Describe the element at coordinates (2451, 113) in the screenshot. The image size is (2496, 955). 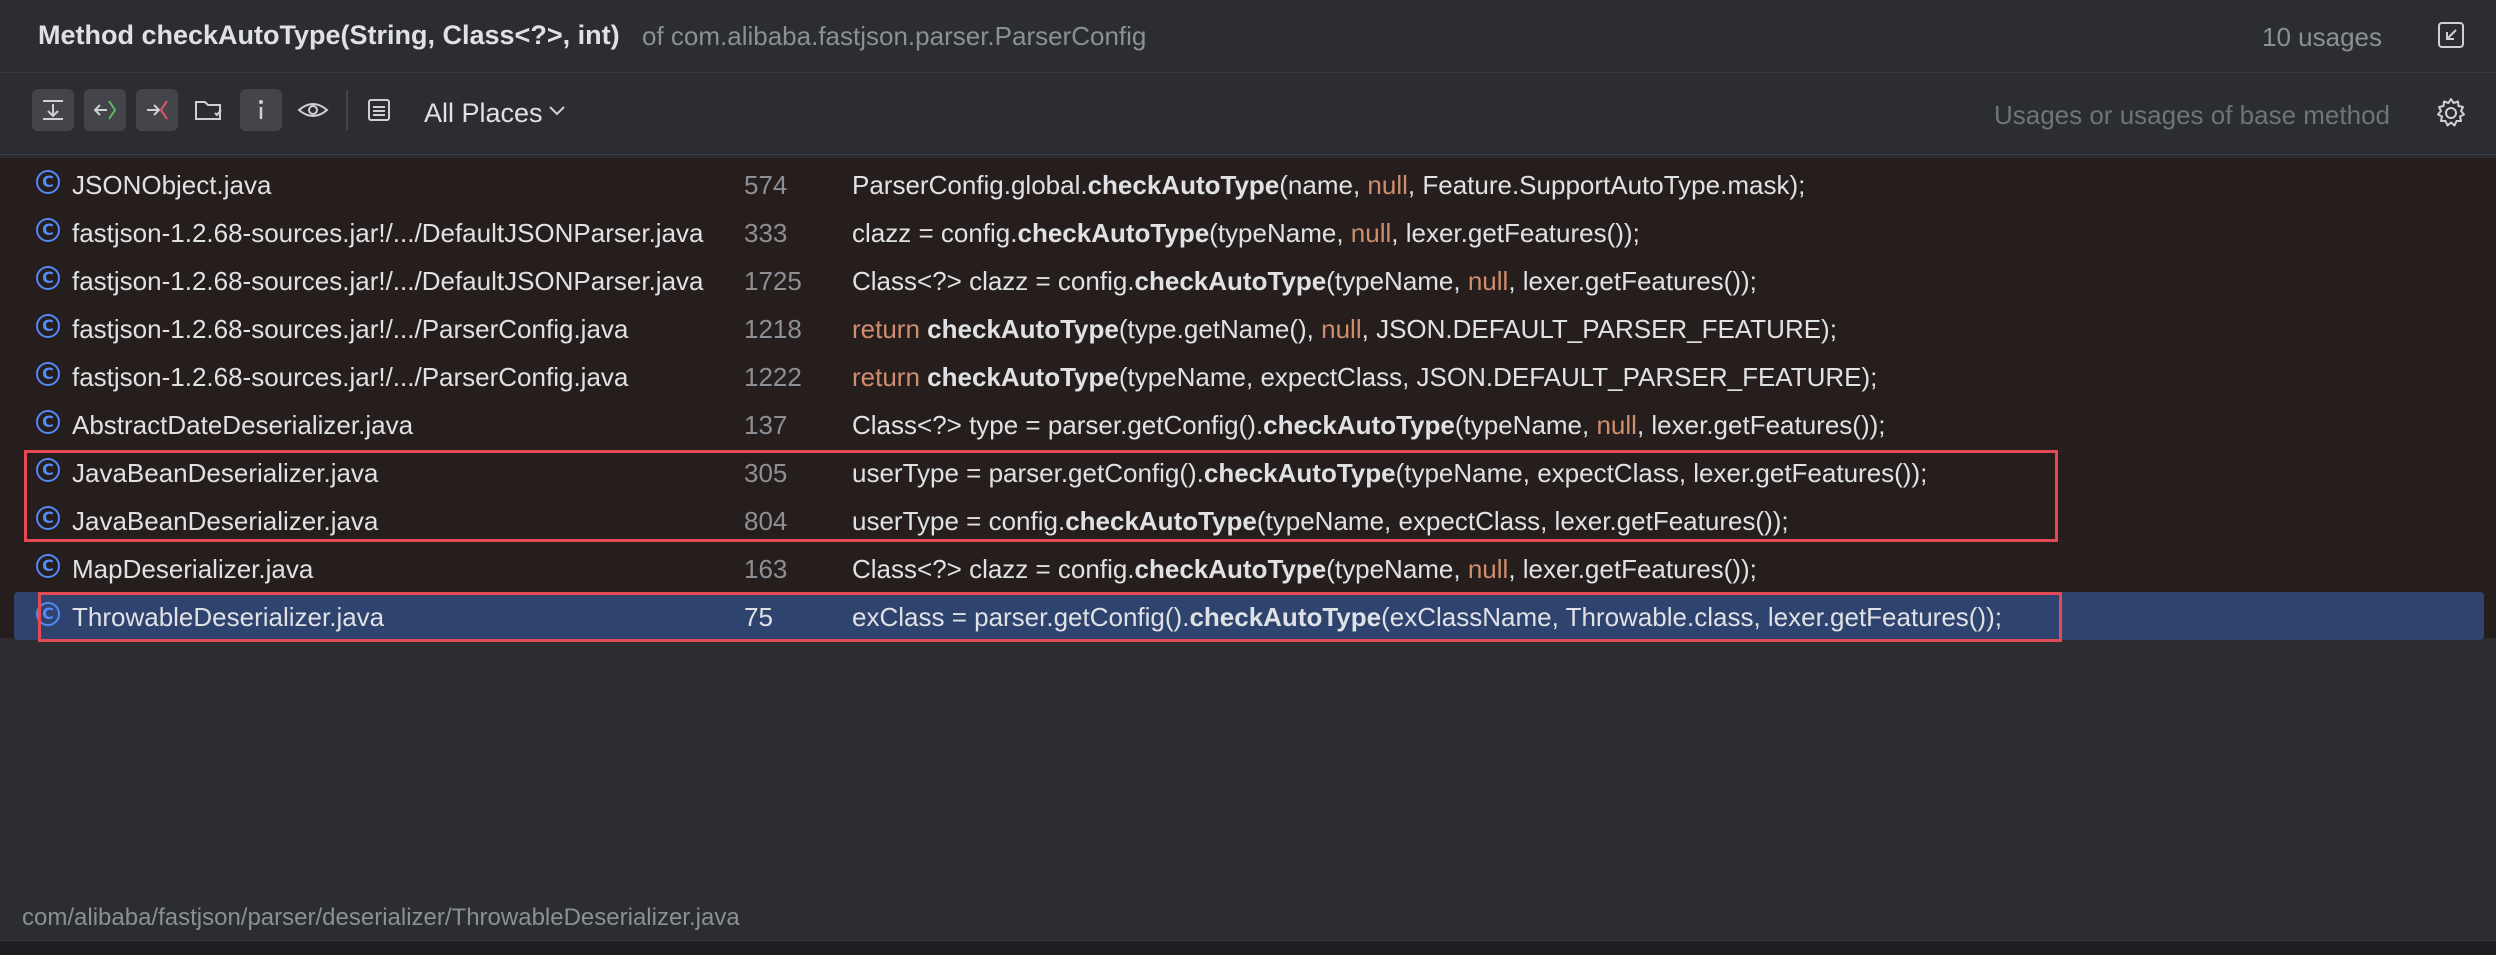
I see `gear-icon` at that location.